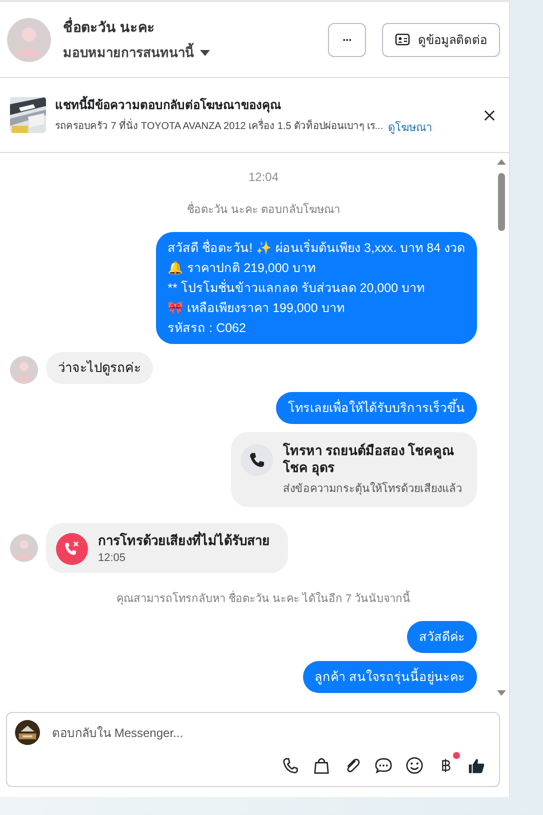 Image resolution: width=543 pixels, height=815 pixels. I want to click on call-title: โทรหา รถยนต์มือสอง โชคคูณ โชค อุดร, so click(369, 459).